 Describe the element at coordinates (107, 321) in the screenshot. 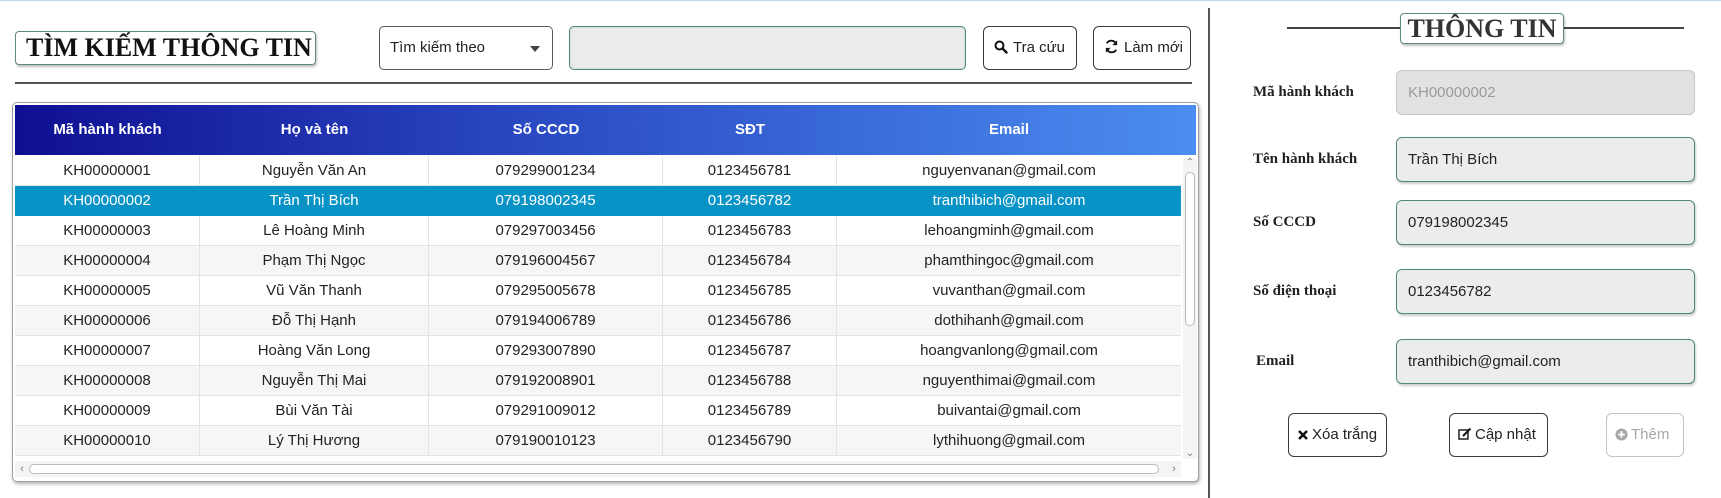

I see `cell-passenger-id: KH00000006` at that location.